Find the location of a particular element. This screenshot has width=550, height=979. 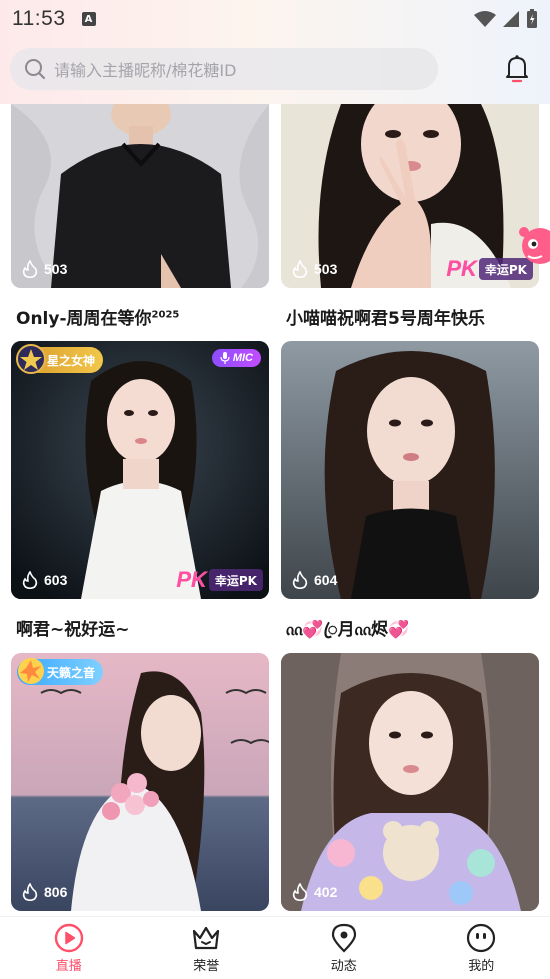

room-cover-image: 503 is located at coordinates (140, 196).